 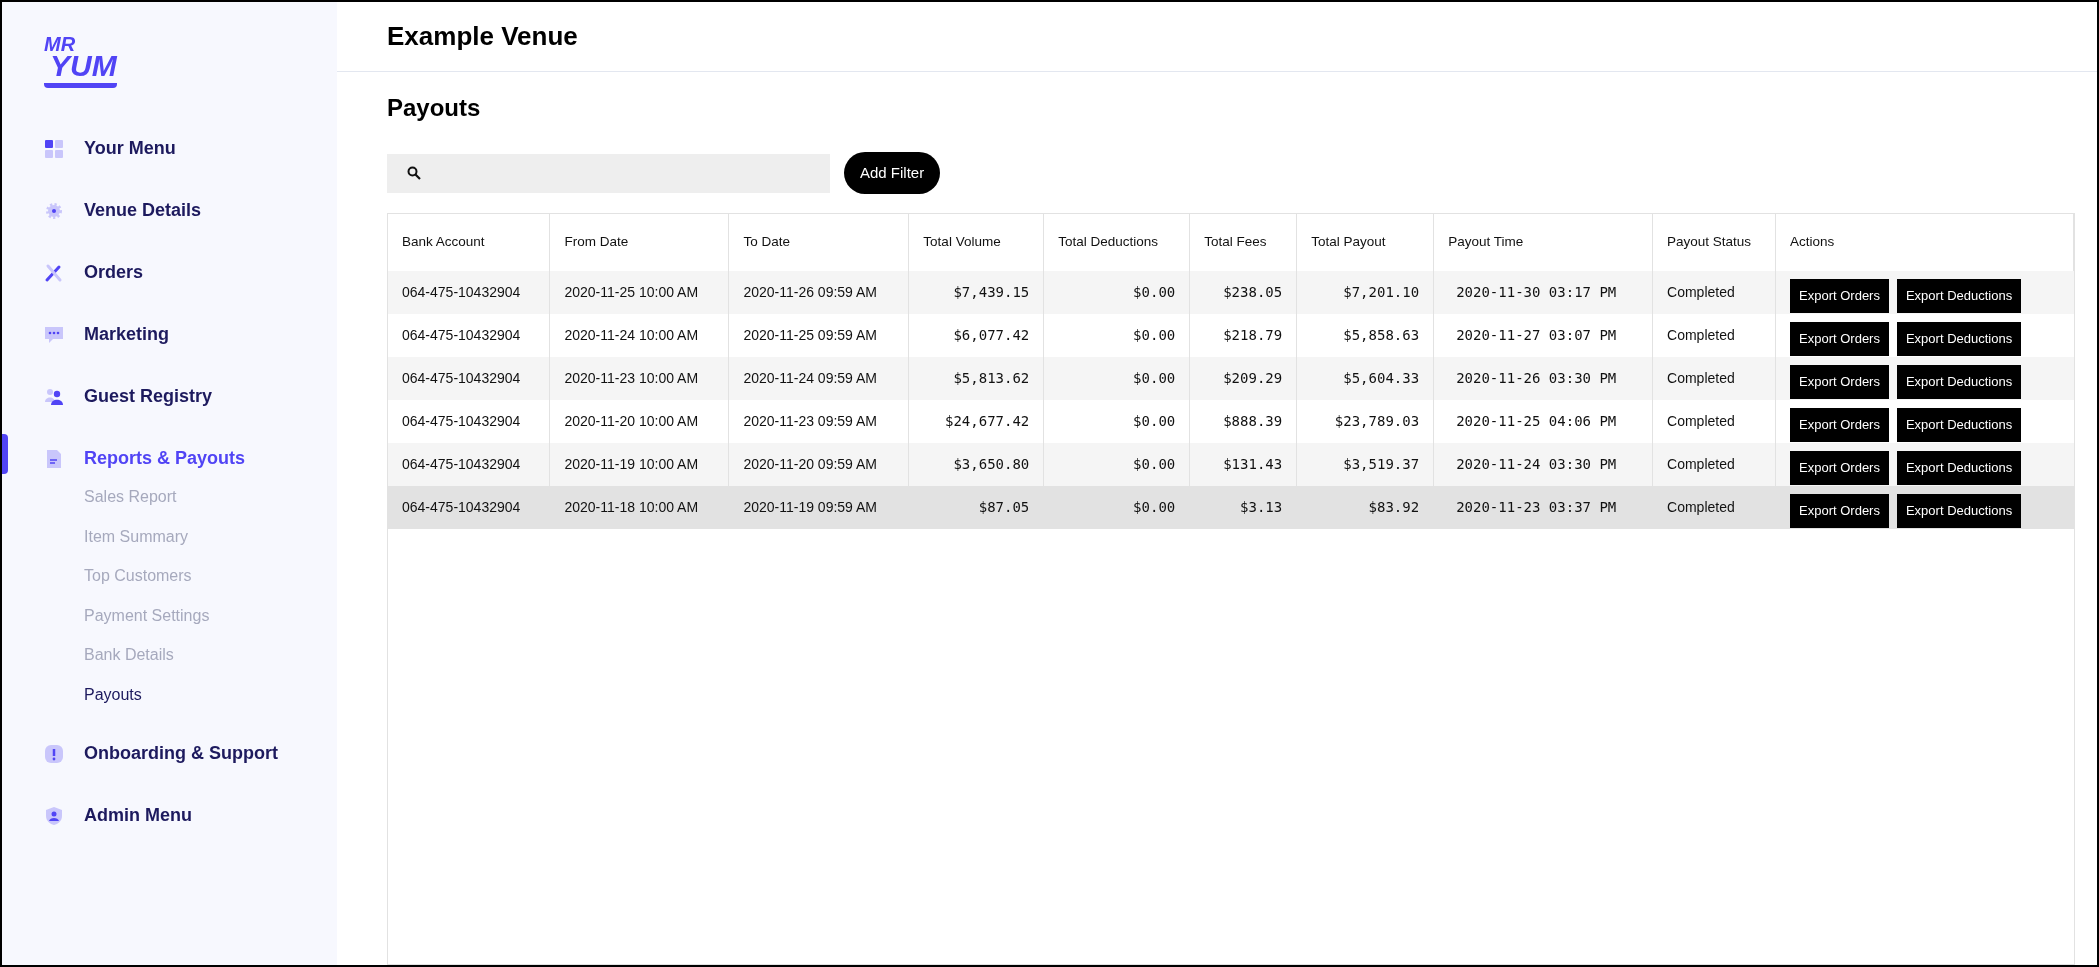 What do you see at coordinates (639, 421) in the screenshot?
I see `table-cell: 2020-11-20 10:00 AM` at bounding box center [639, 421].